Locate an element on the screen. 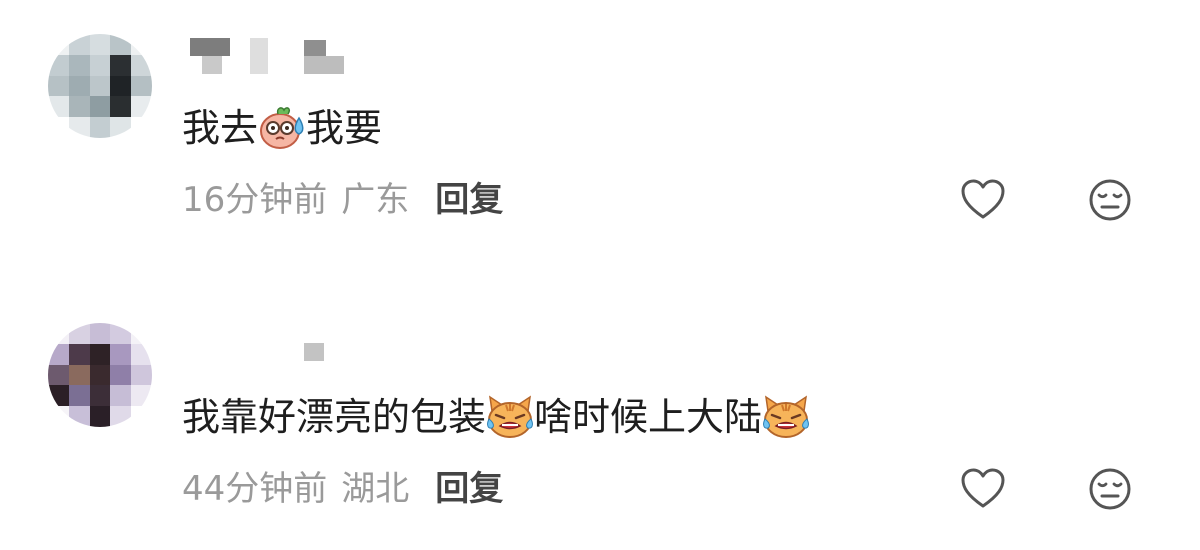  comment-text: 我靠好漂亮的包装 啥时候上大陆 is located at coordinates (496, 417).